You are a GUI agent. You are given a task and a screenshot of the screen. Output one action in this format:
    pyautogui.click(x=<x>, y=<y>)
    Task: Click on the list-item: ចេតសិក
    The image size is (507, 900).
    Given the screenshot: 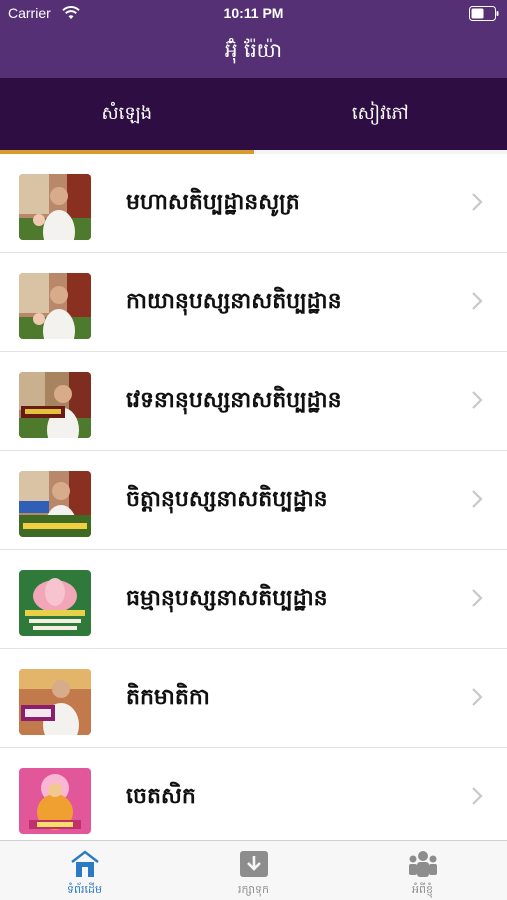 What is the action you would take?
    pyautogui.click(x=253, y=794)
    